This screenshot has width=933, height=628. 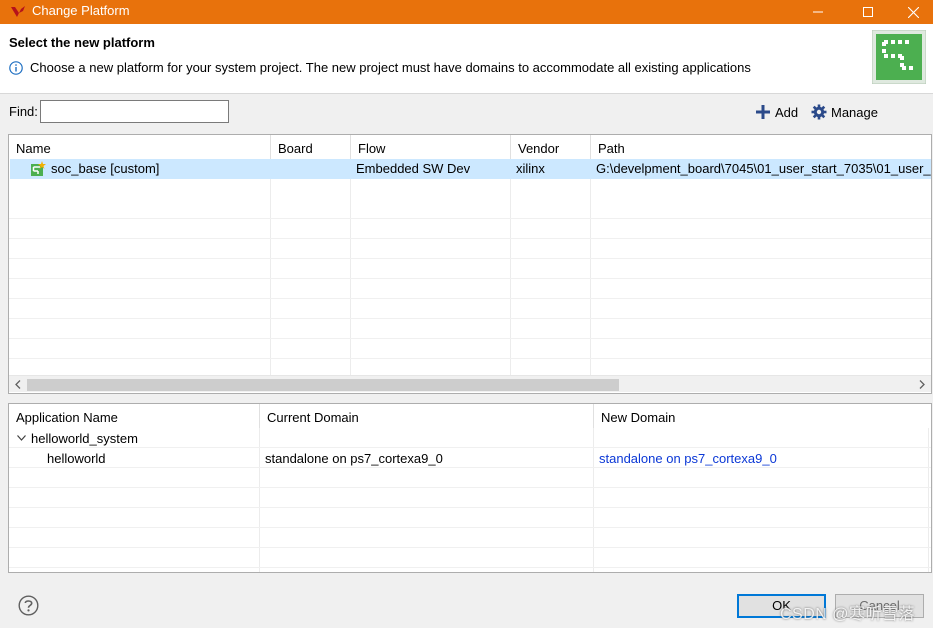 I want to click on new-domain-cell: standalone on ps7_cortexa9_0, so click(x=688, y=458).